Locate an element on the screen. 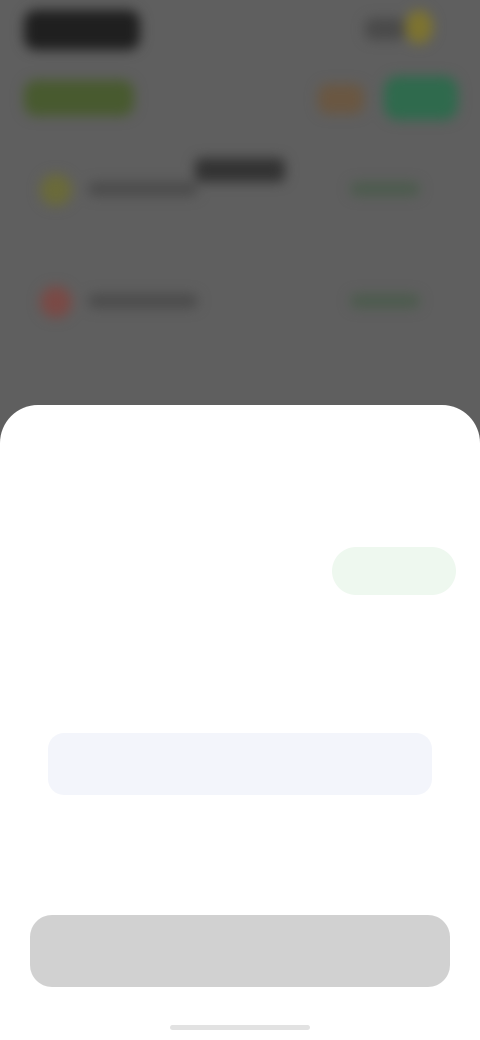 The image size is (480, 1040). balance-row is located at coordinates (240, 571).